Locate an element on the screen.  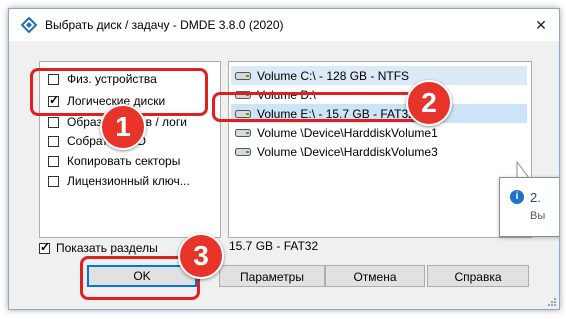
volume-label: Volume C:\ - 128 GB - NTFS is located at coordinates (333, 75).